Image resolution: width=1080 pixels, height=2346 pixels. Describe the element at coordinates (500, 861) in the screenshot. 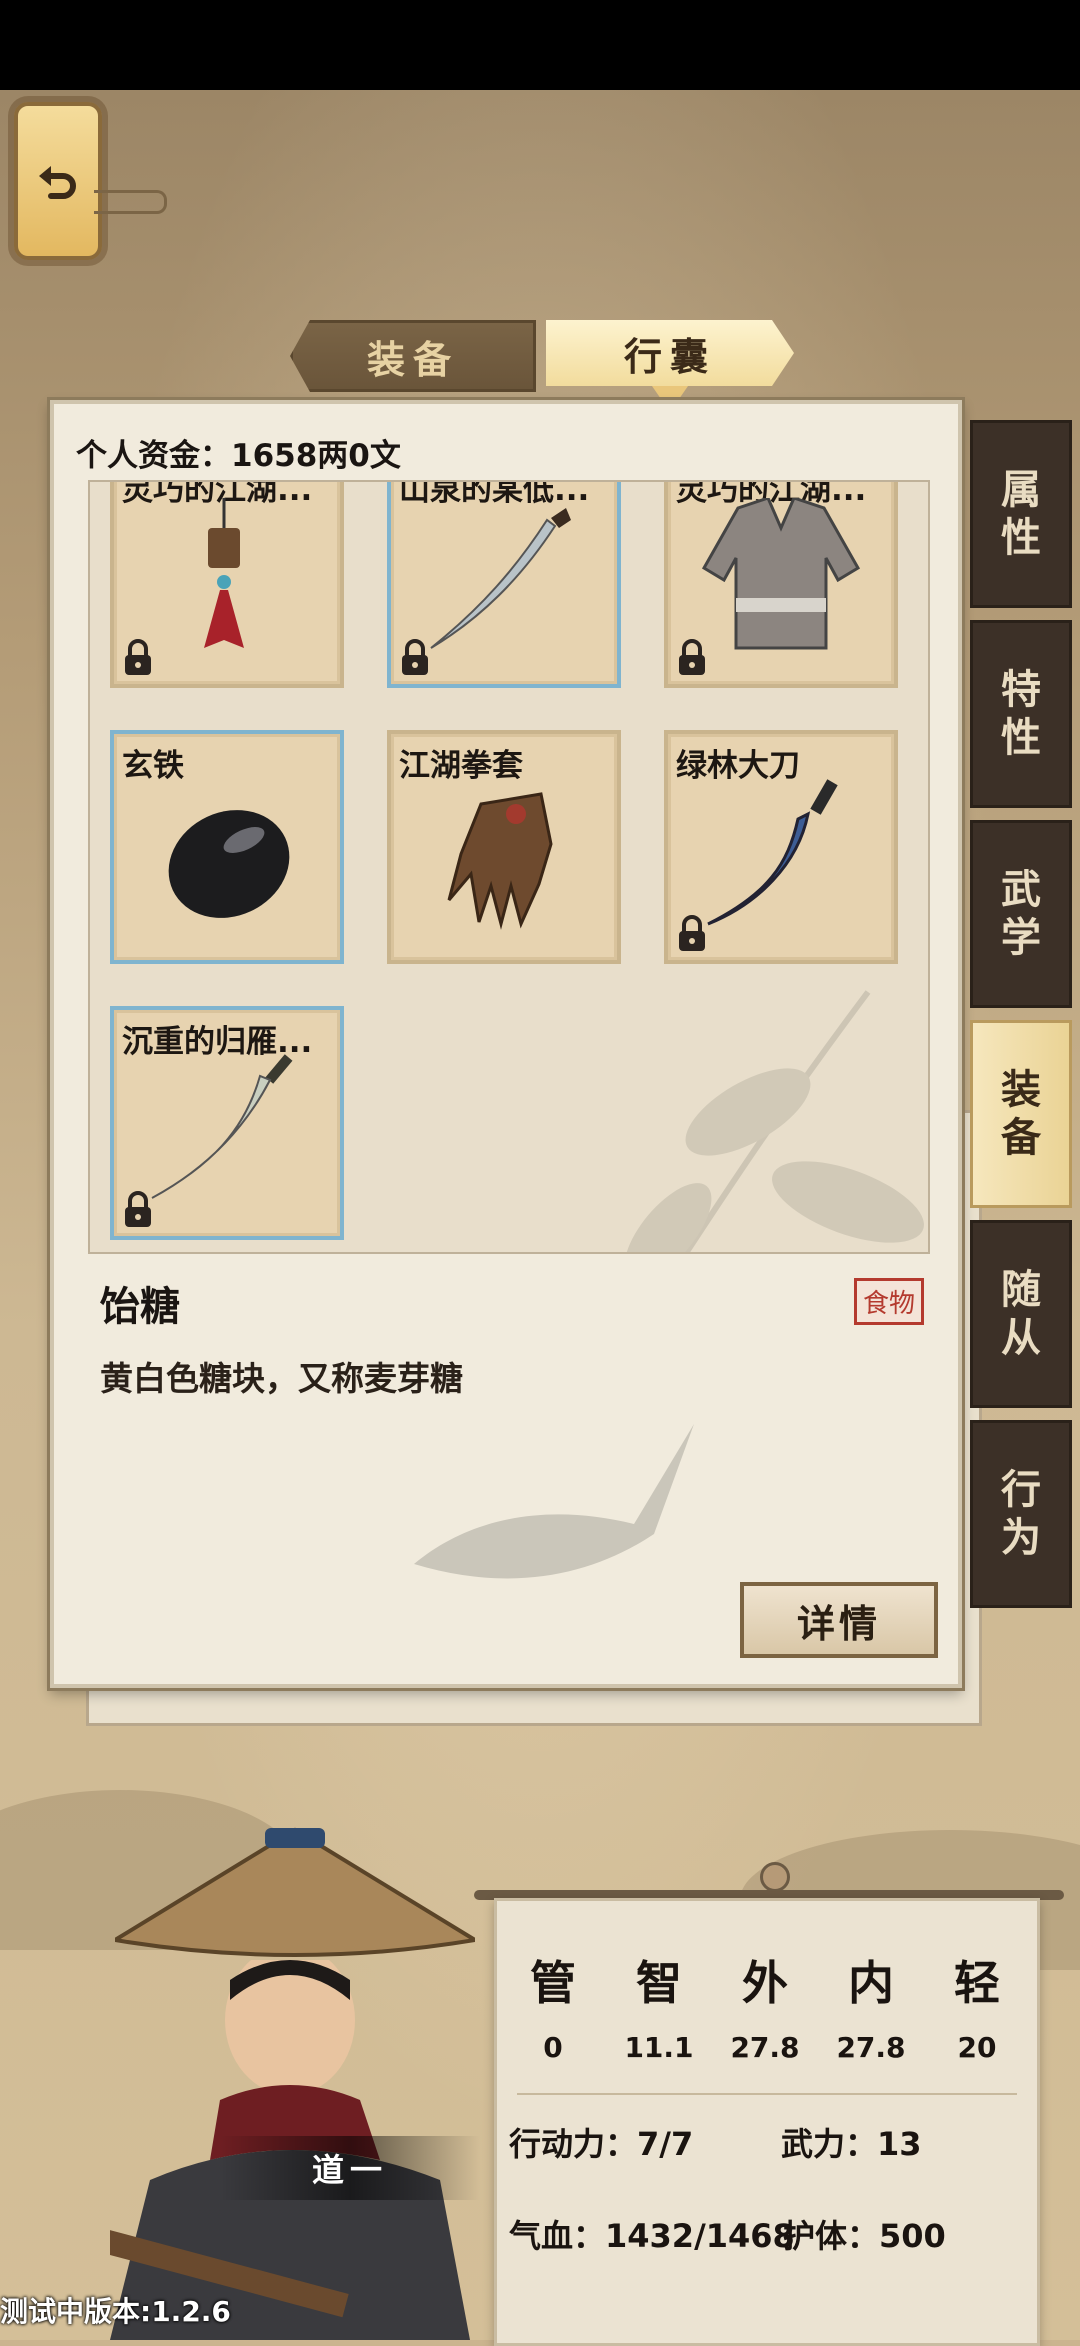

I see `leather-glove-icon` at that location.